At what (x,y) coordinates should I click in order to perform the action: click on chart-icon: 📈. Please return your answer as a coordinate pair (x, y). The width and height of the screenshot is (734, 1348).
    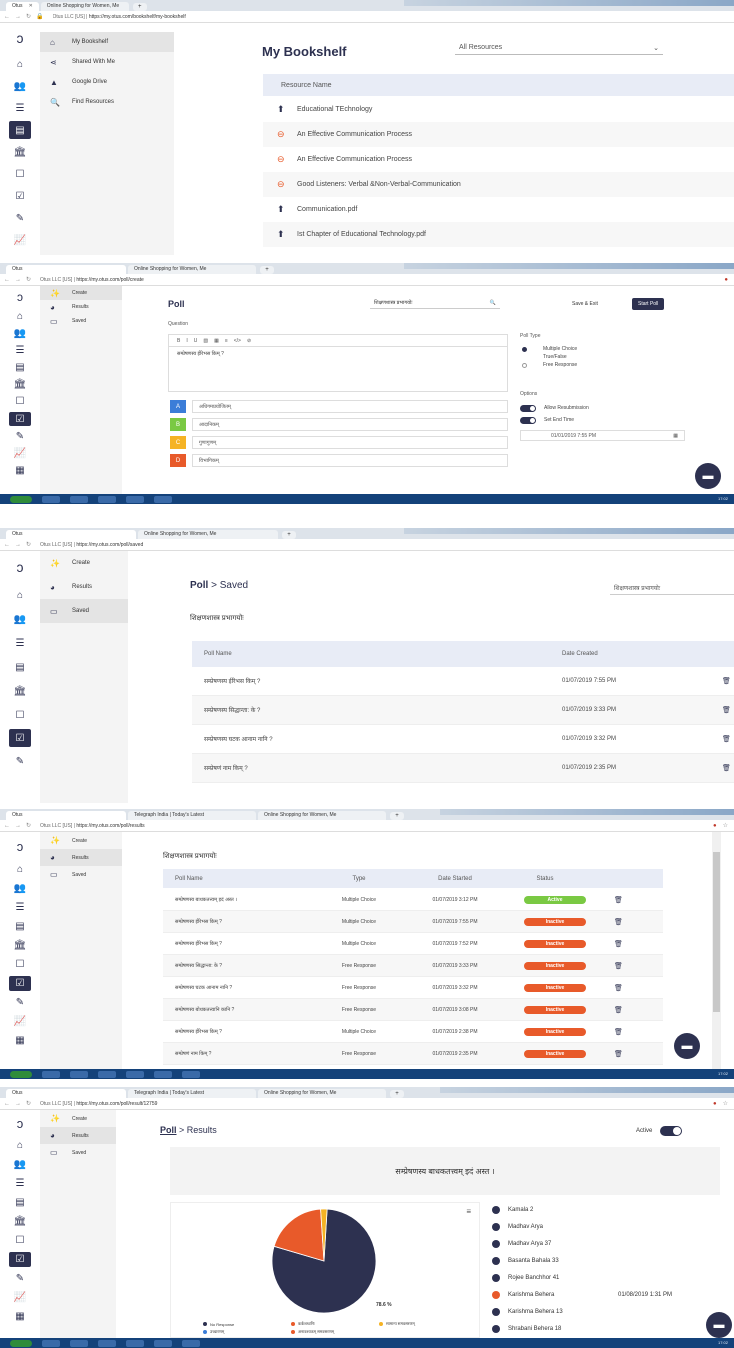
    Looking at the image, I should click on (20, 240).